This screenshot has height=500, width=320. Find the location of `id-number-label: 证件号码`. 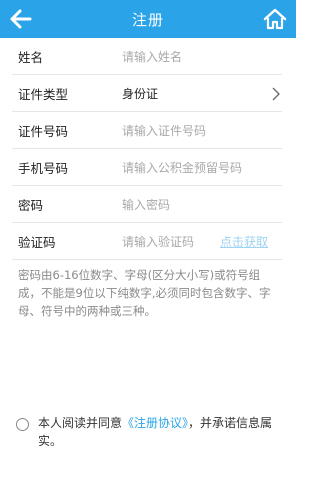

id-number-label: 证件号码 is located at coordinates (43, 131).